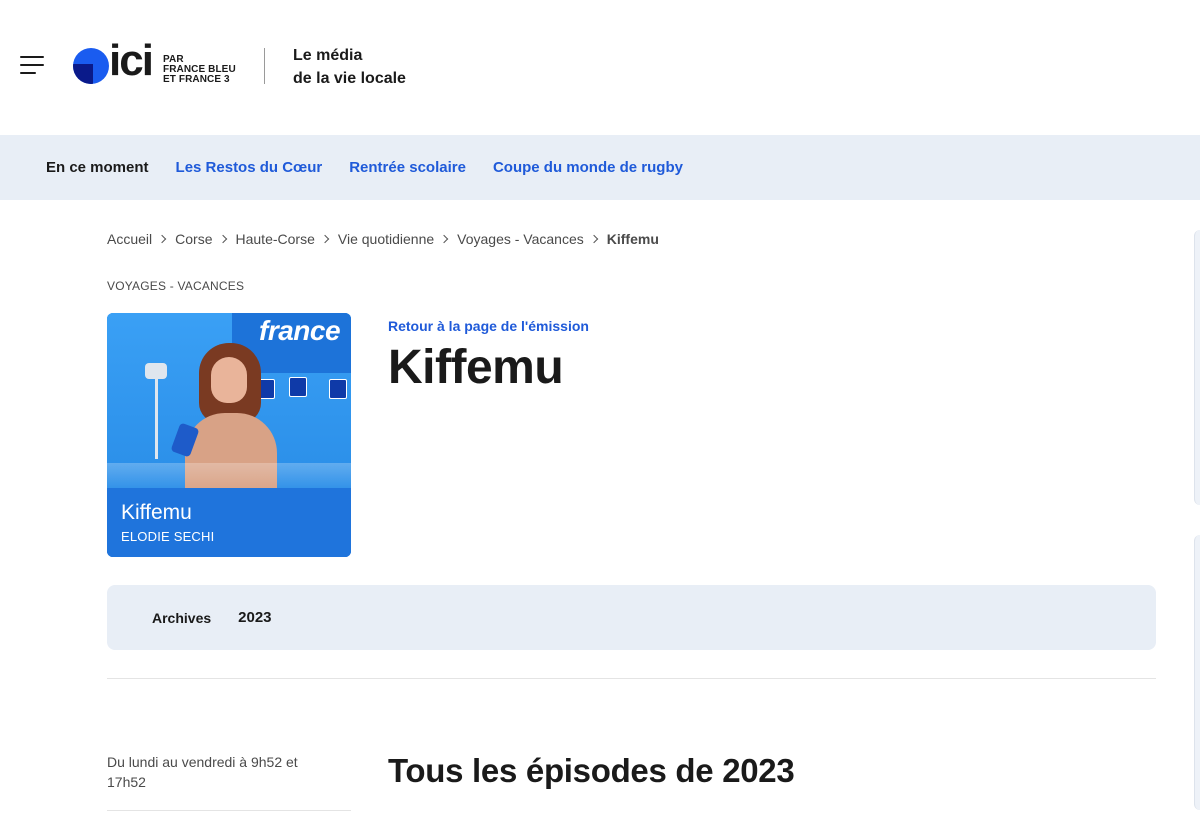 The image size is (1200, 814). I want to click on cover-title: Kiffemu, so click(156, 512).